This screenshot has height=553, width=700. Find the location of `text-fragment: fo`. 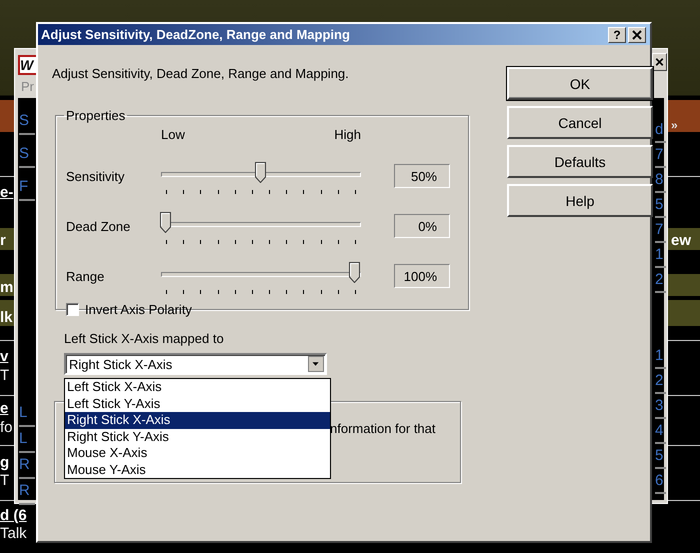

text-fragment: fo is located at coordinates (6, 427).